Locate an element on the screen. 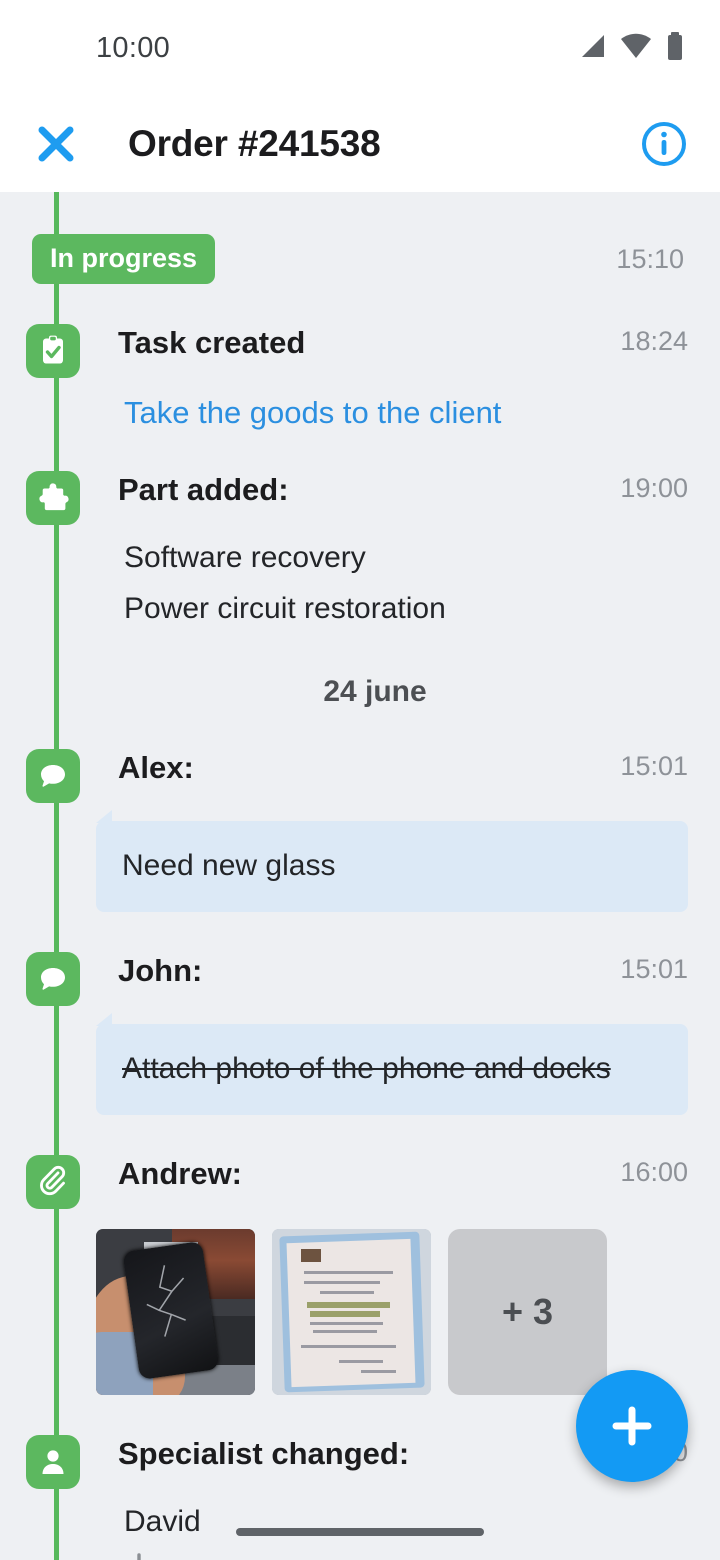 Image resolution: width=720 pixels, height=1560 pixels. signal-icon is located at coordinates (591, 48).